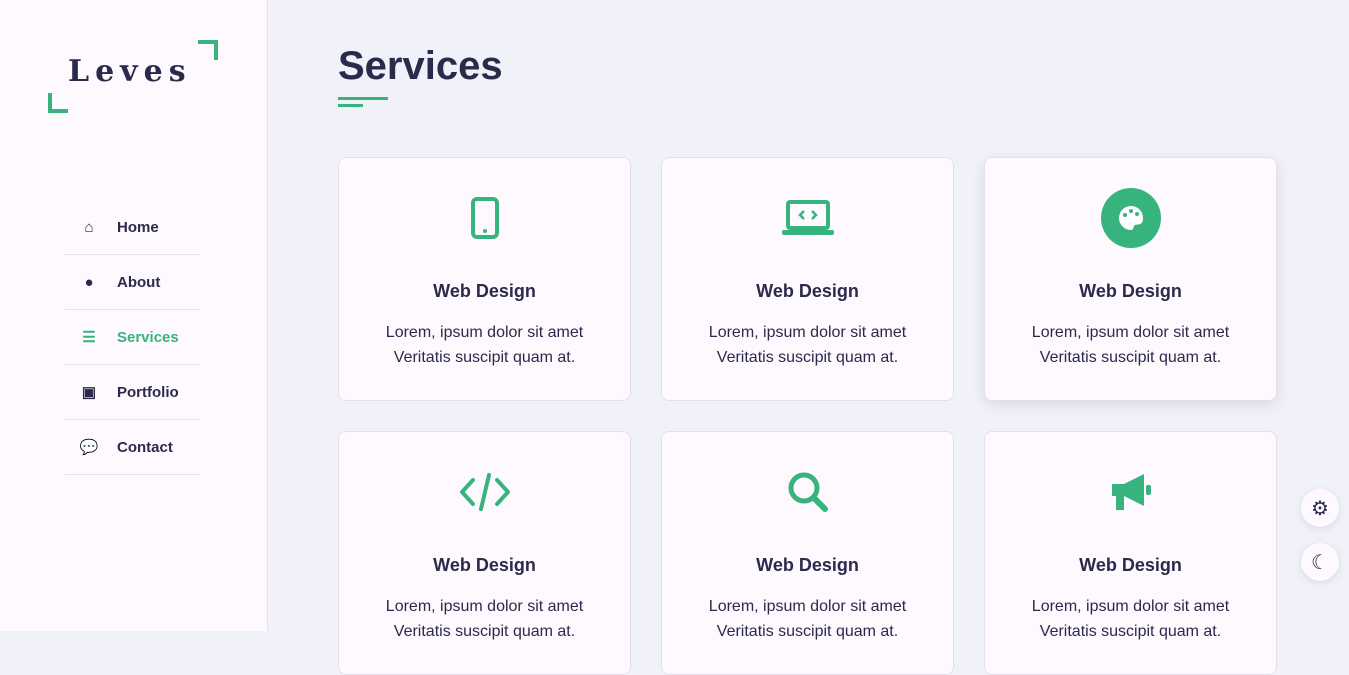 This screenshot has height=675, width=1349. I want to click on nav-item-portfolio: ▣ Portfolio, so click(132, 392).